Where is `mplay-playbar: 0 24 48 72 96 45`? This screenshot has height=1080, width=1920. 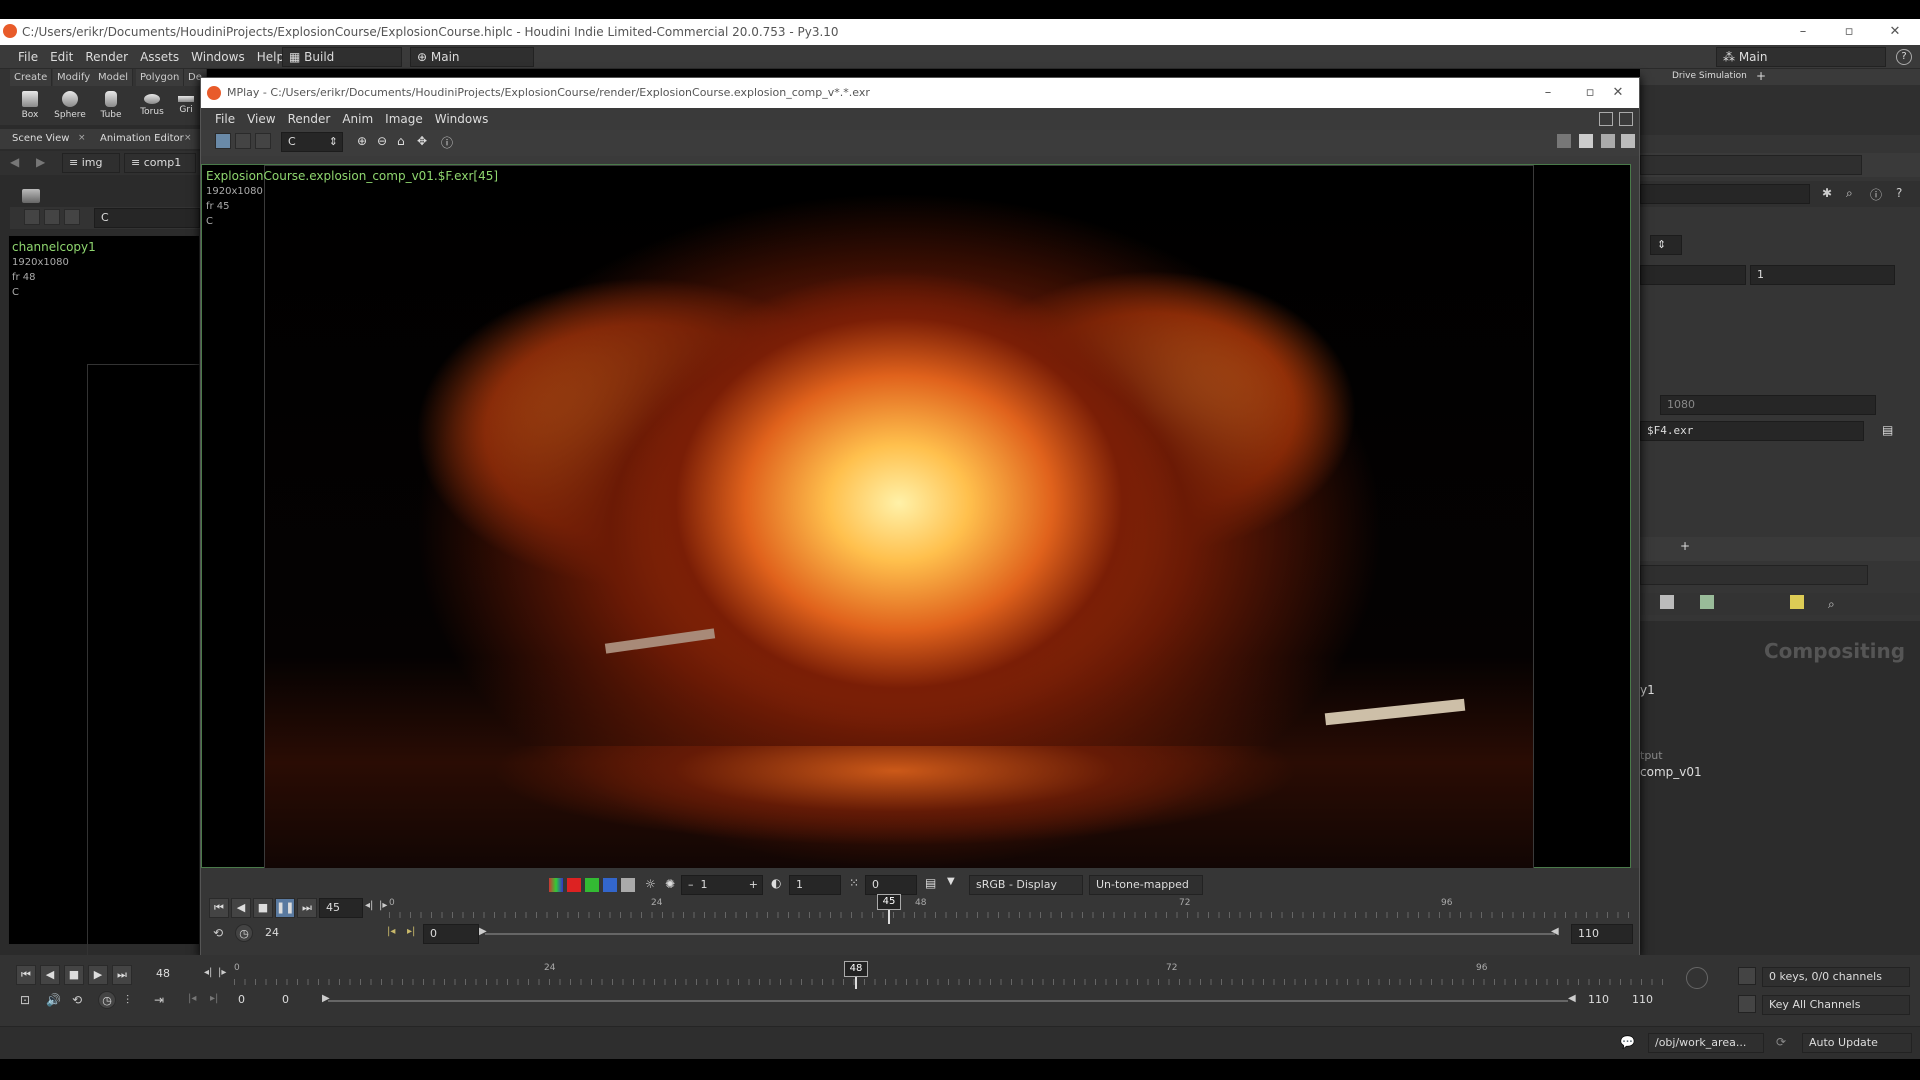
mplay-playbar: 0 24 48 72 96 45 is located at coordinates (1013, 909).